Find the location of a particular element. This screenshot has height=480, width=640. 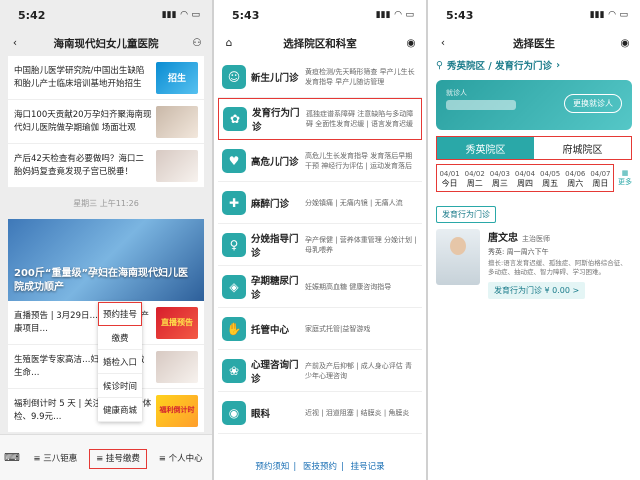

diabetes-icon: ◈ is located at coordinates (234, 286).